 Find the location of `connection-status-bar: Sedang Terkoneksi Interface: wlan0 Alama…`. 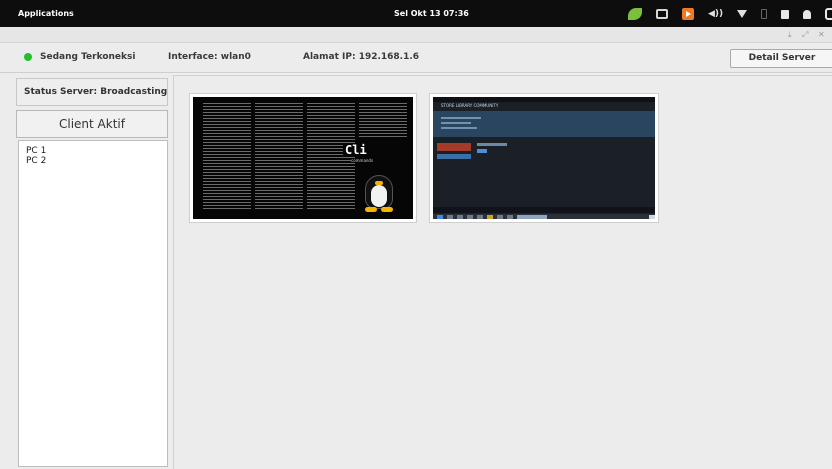

connection-status-bar: Sedang Terkoneksi Interface: wlan0 Alama… is located at coordinates (416, 58).